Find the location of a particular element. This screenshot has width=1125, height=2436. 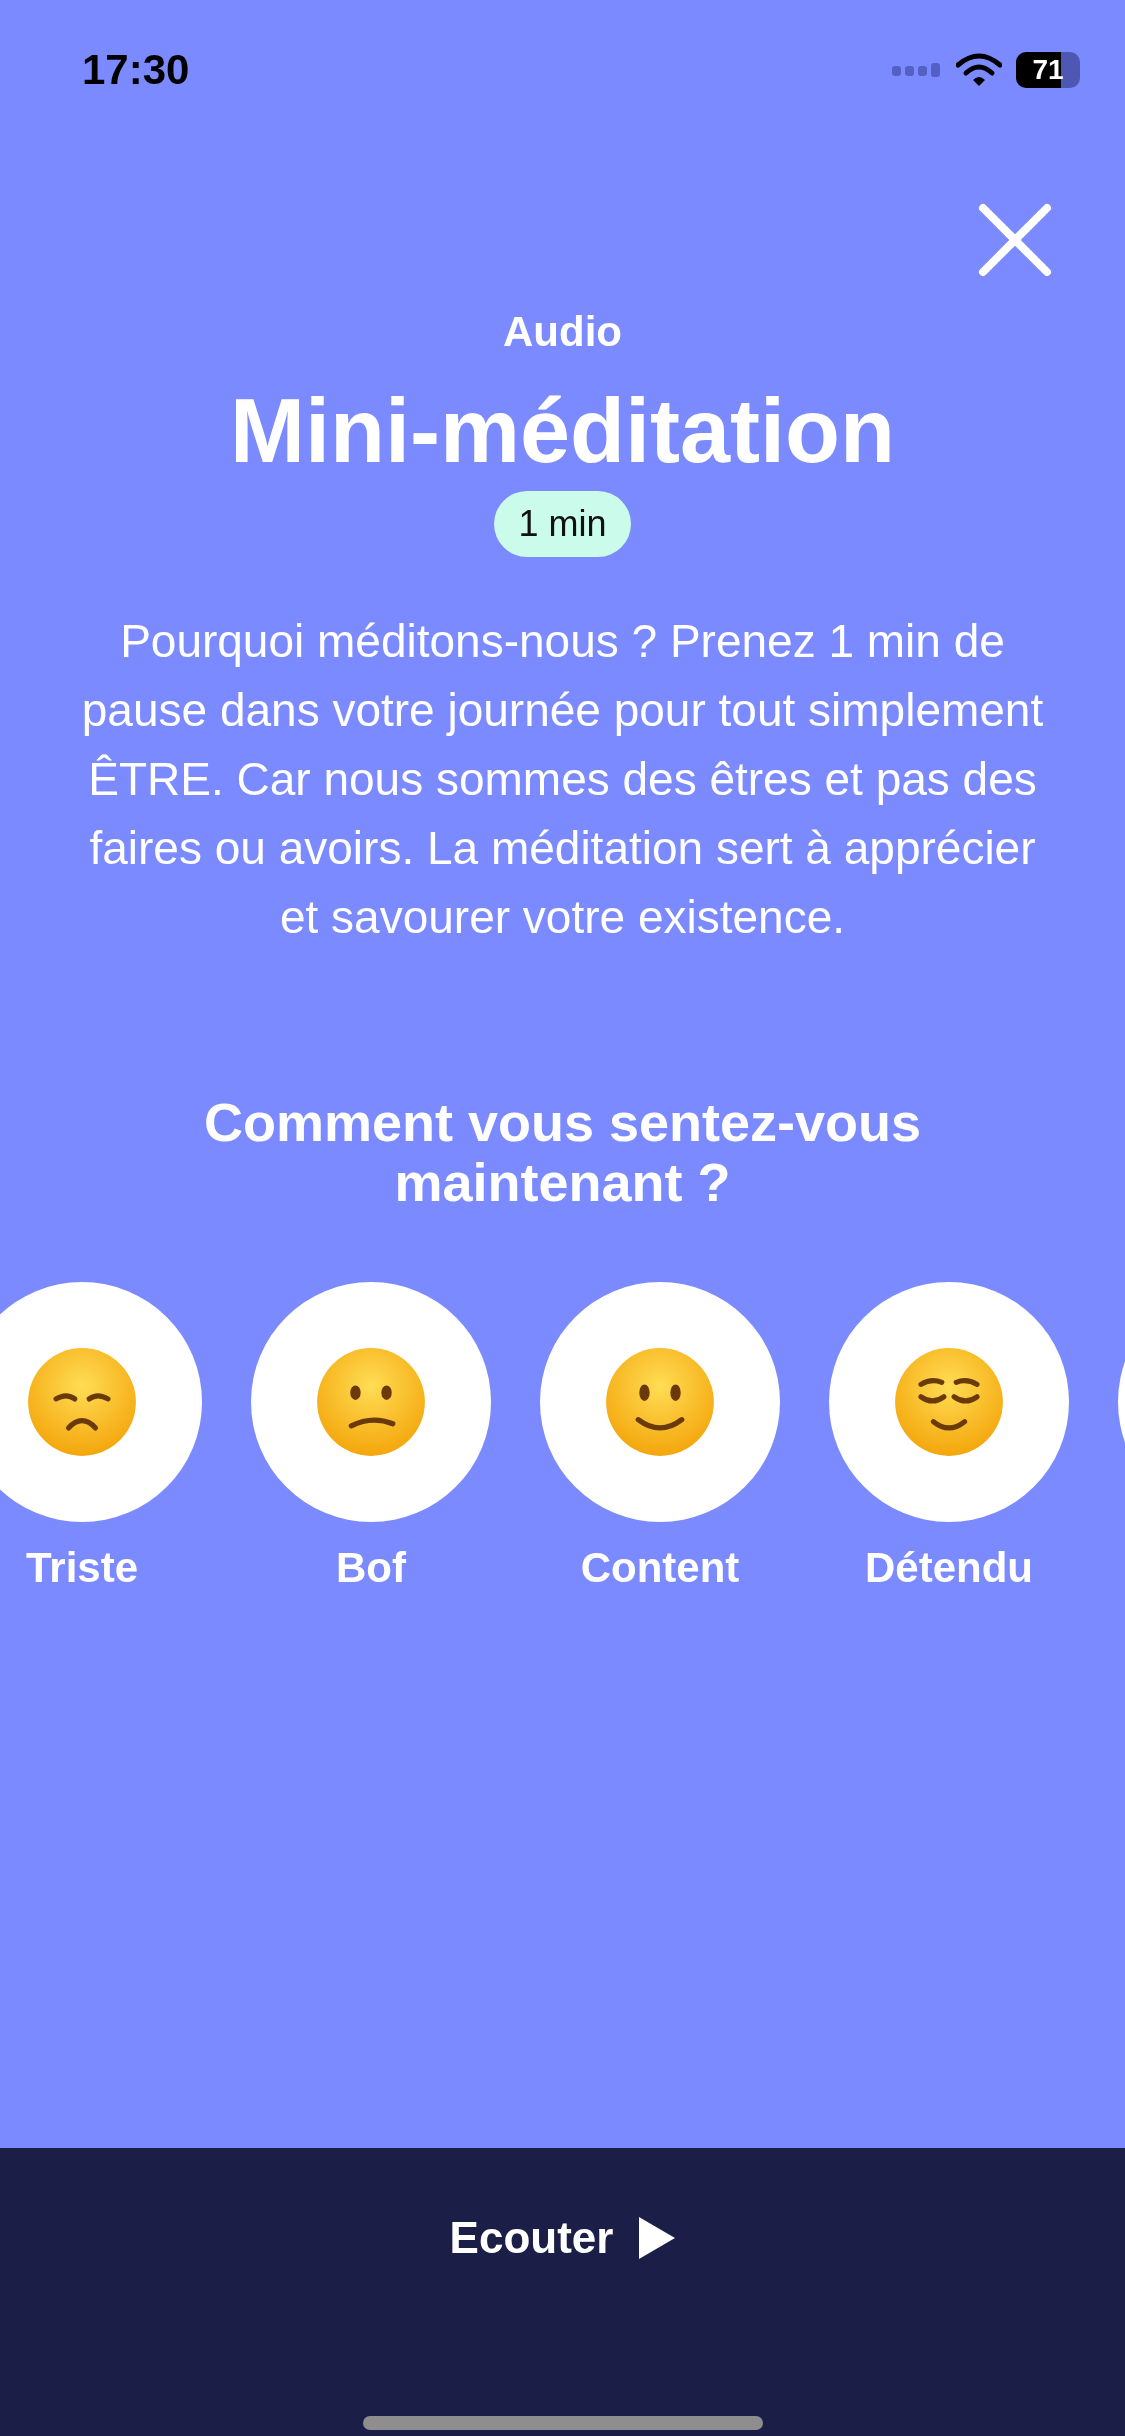

status-time: 17:30 is located at coordinates (136, 70).